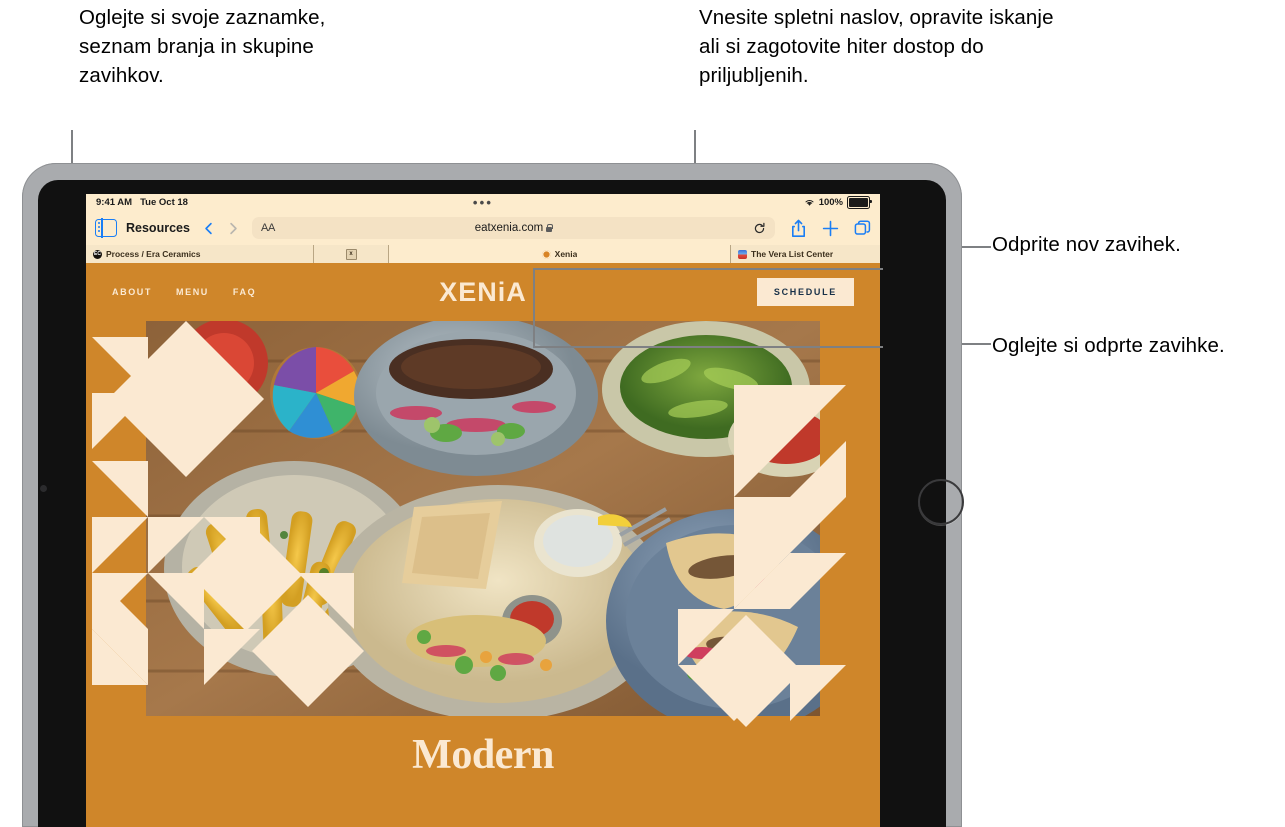 The height and width of the screenshot is (827, 1285). I want to click on tab-item: Process / Era Ceramics, so click(200, 254).